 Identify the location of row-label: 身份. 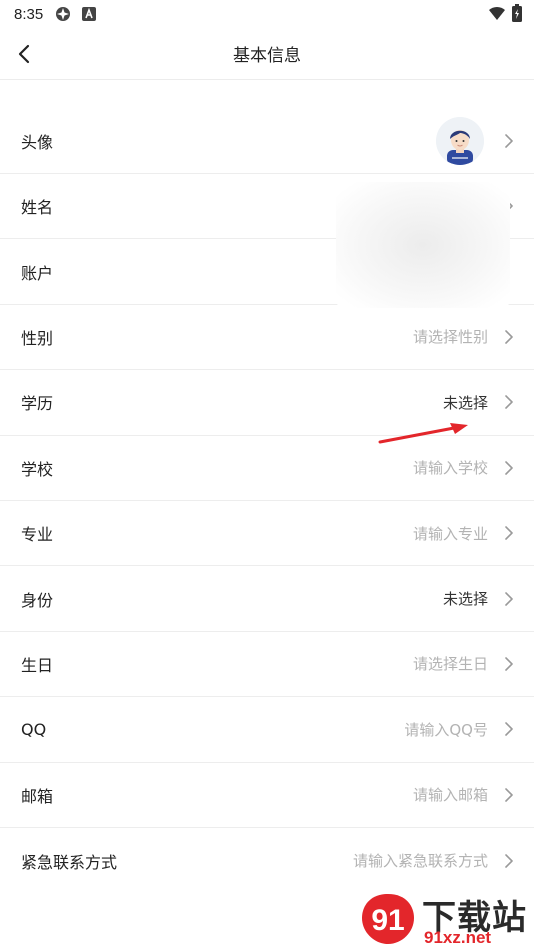
(37, 600).